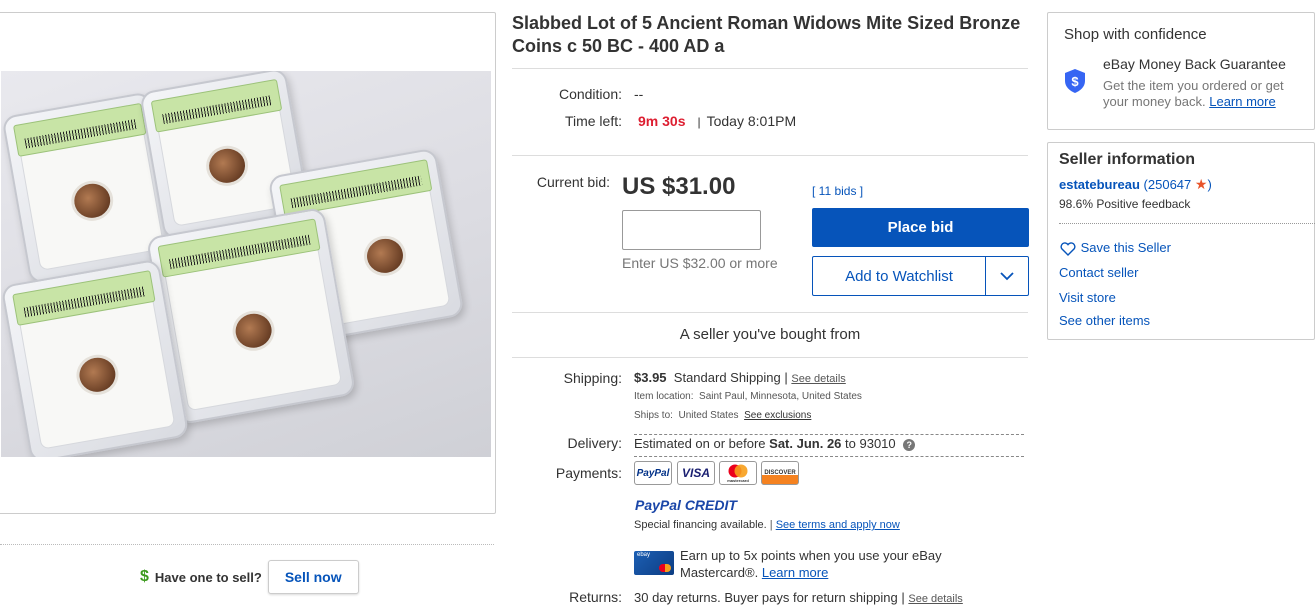  Describe the element at coordinates (653, 473) in the screenshot. I see `paypal-icon: PayPal` at that location.